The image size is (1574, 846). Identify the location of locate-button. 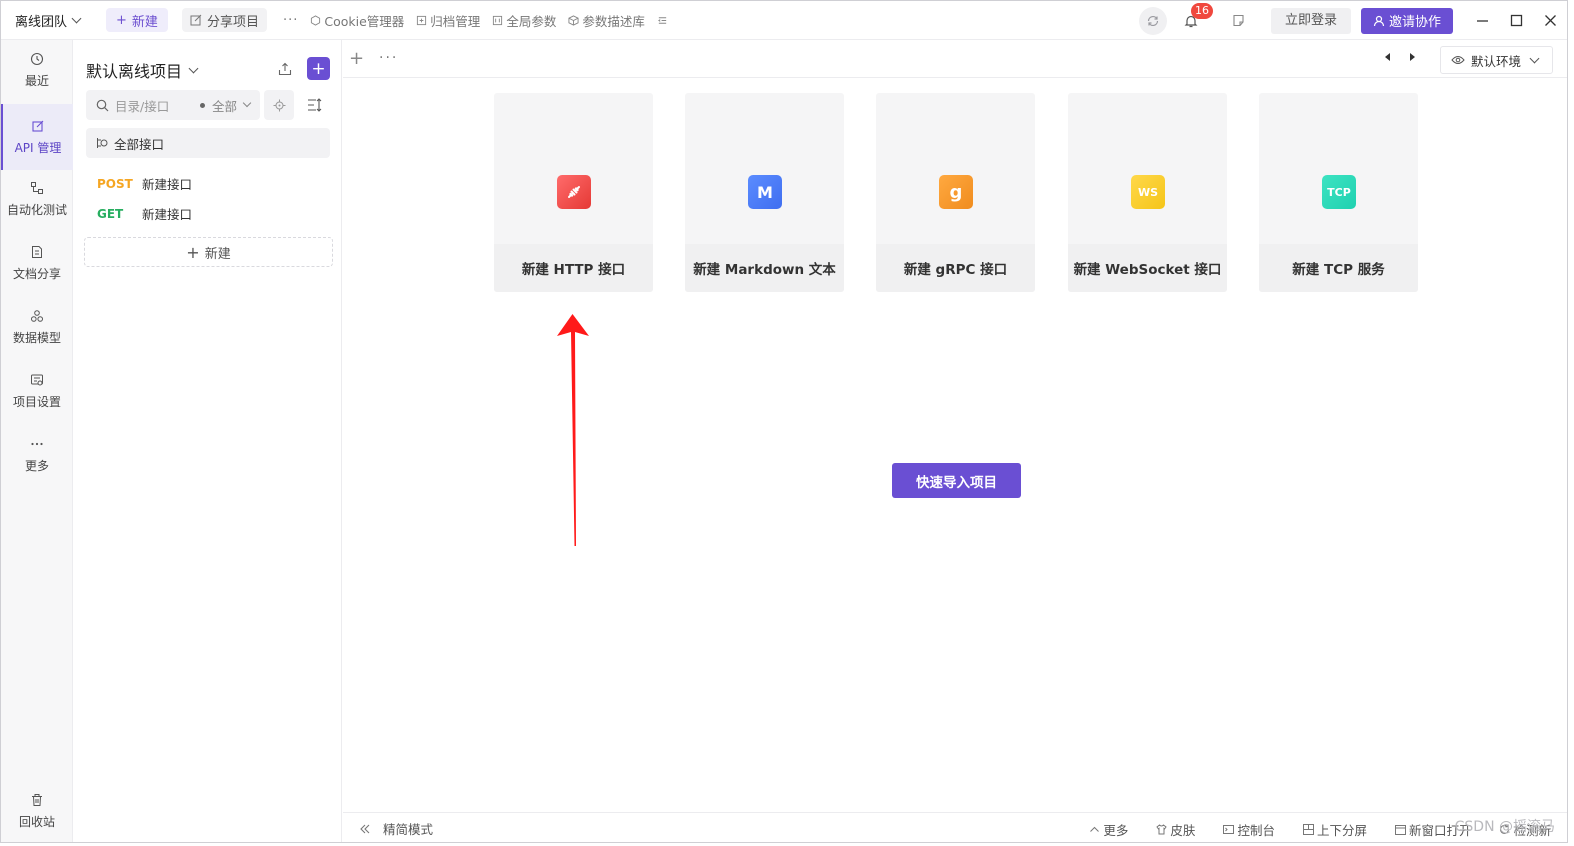
(279, 105).